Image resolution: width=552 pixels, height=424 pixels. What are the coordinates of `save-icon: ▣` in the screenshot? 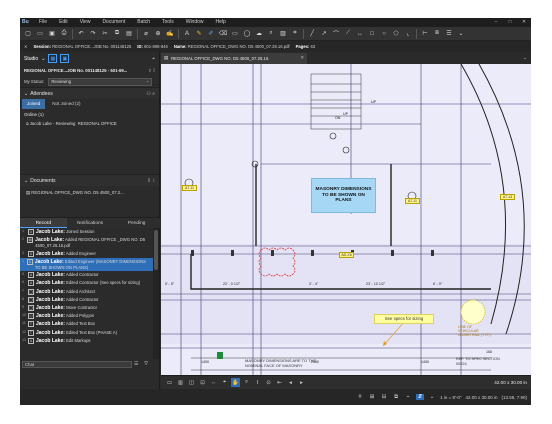 It's located at (52, 34).